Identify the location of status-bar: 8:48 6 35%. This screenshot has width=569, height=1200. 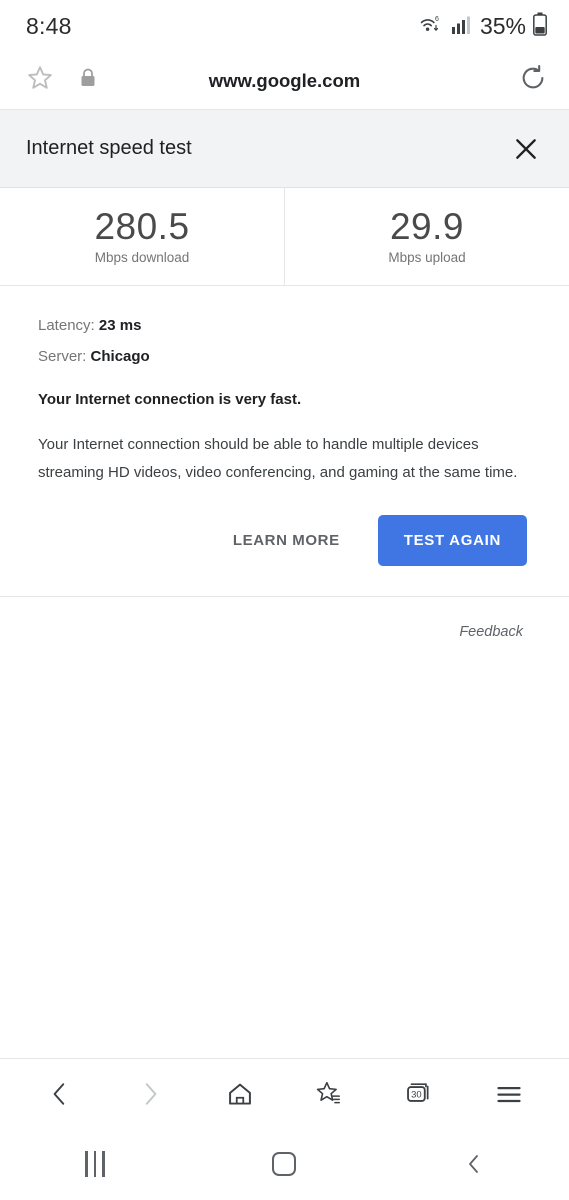
(284, 26).